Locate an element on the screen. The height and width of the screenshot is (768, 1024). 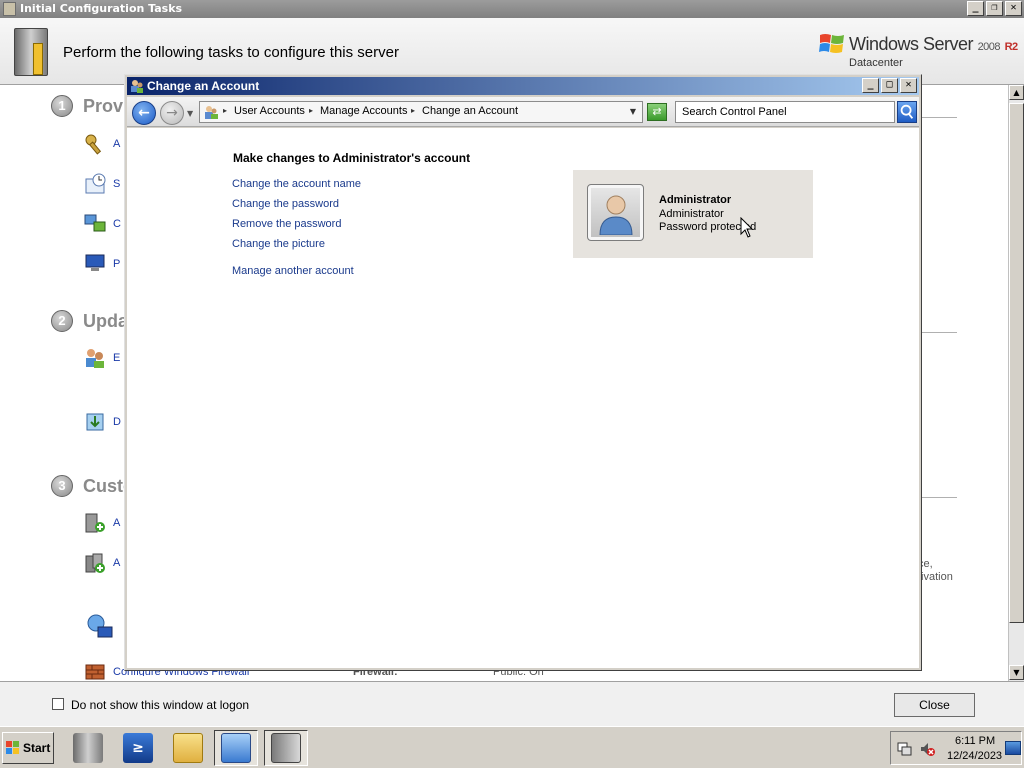
powershell-icon: ≥ is located at coordinates (138, 748).